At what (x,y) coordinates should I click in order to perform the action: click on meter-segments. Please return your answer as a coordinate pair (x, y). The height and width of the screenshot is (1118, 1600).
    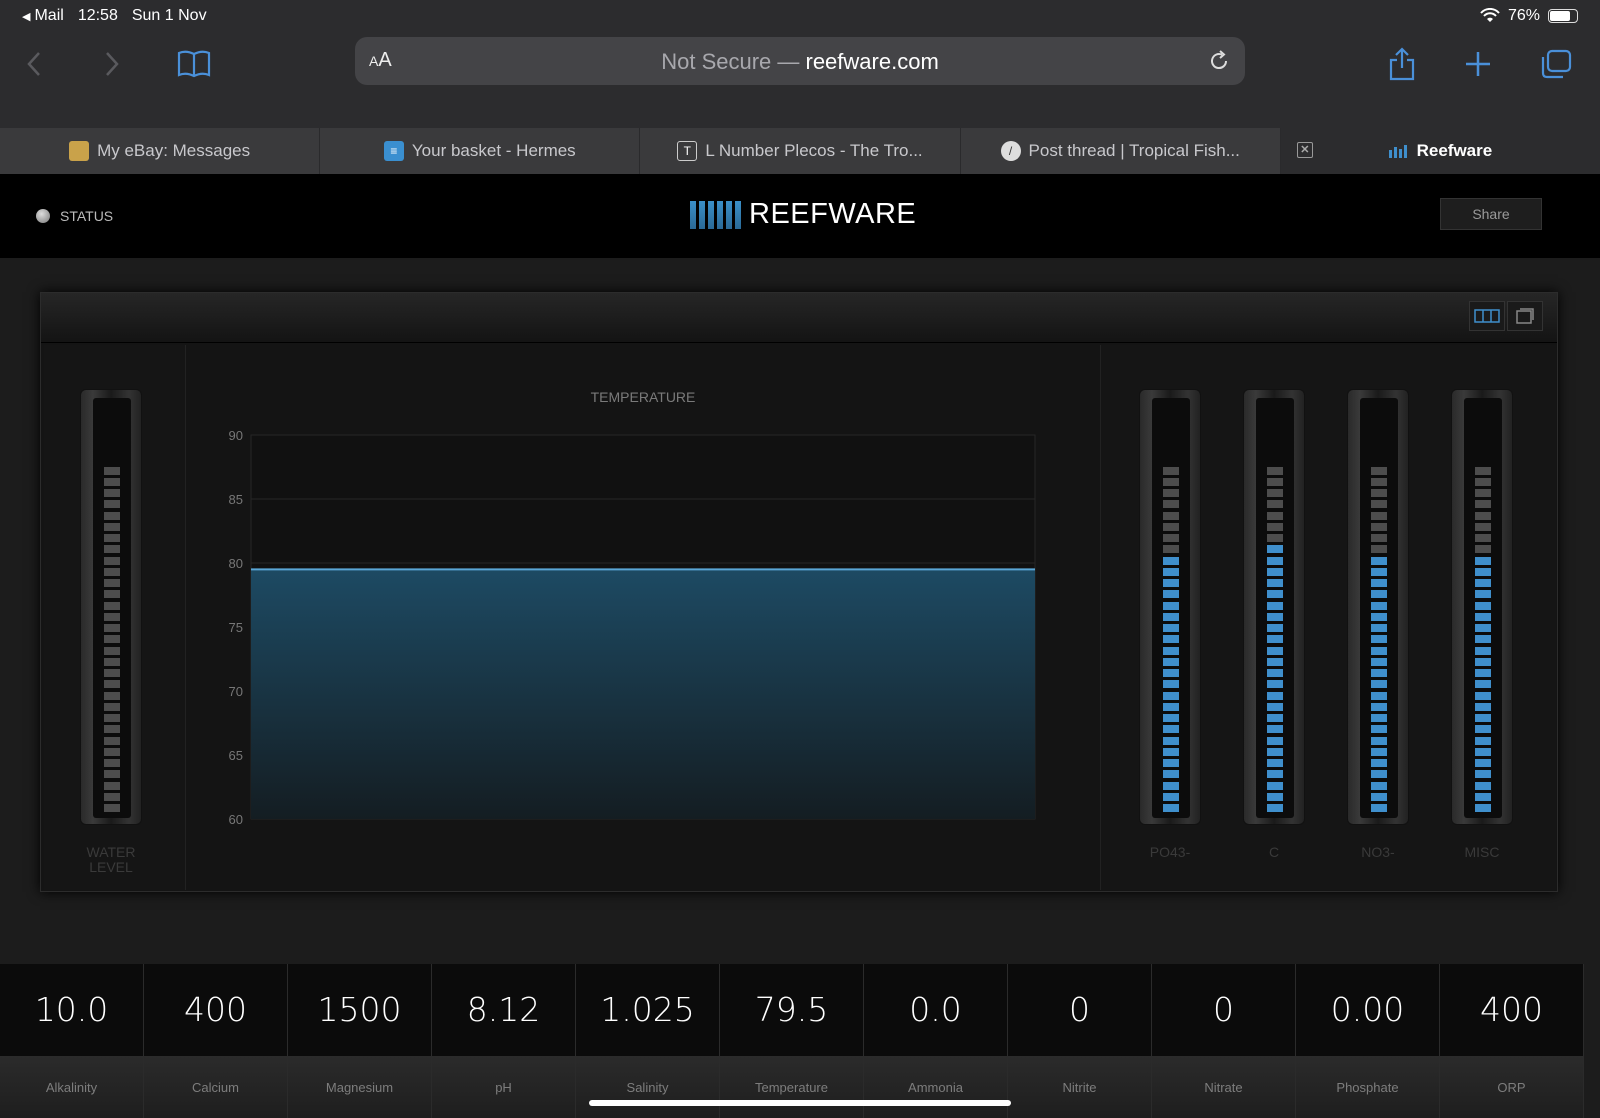
    Looking at the image, I should click on (1483, 608).